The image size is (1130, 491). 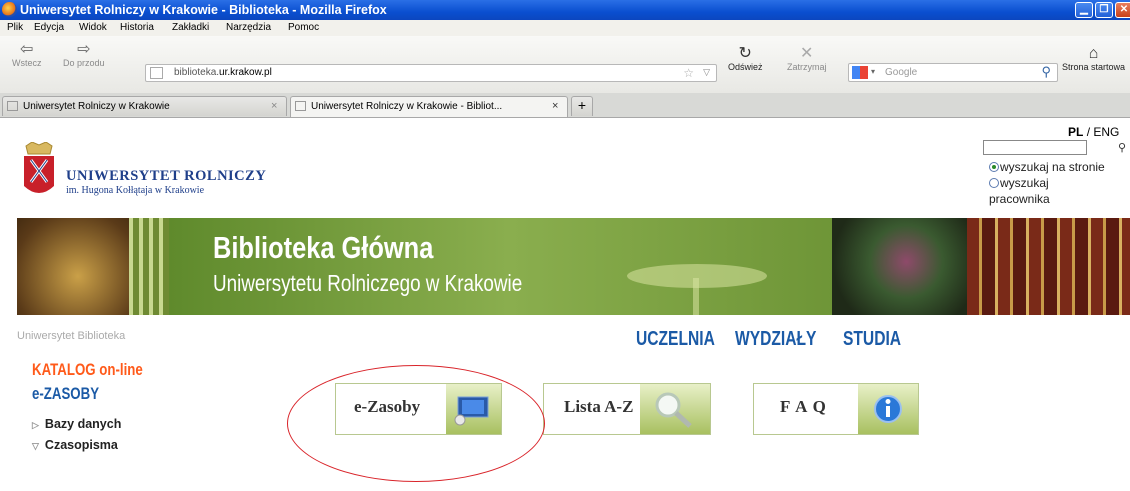 What do you see at coordinates (599, 406) in the screenshot?
I see `lista-a-z-button-label: Lista A-Z` at bounding box center [599, 406].